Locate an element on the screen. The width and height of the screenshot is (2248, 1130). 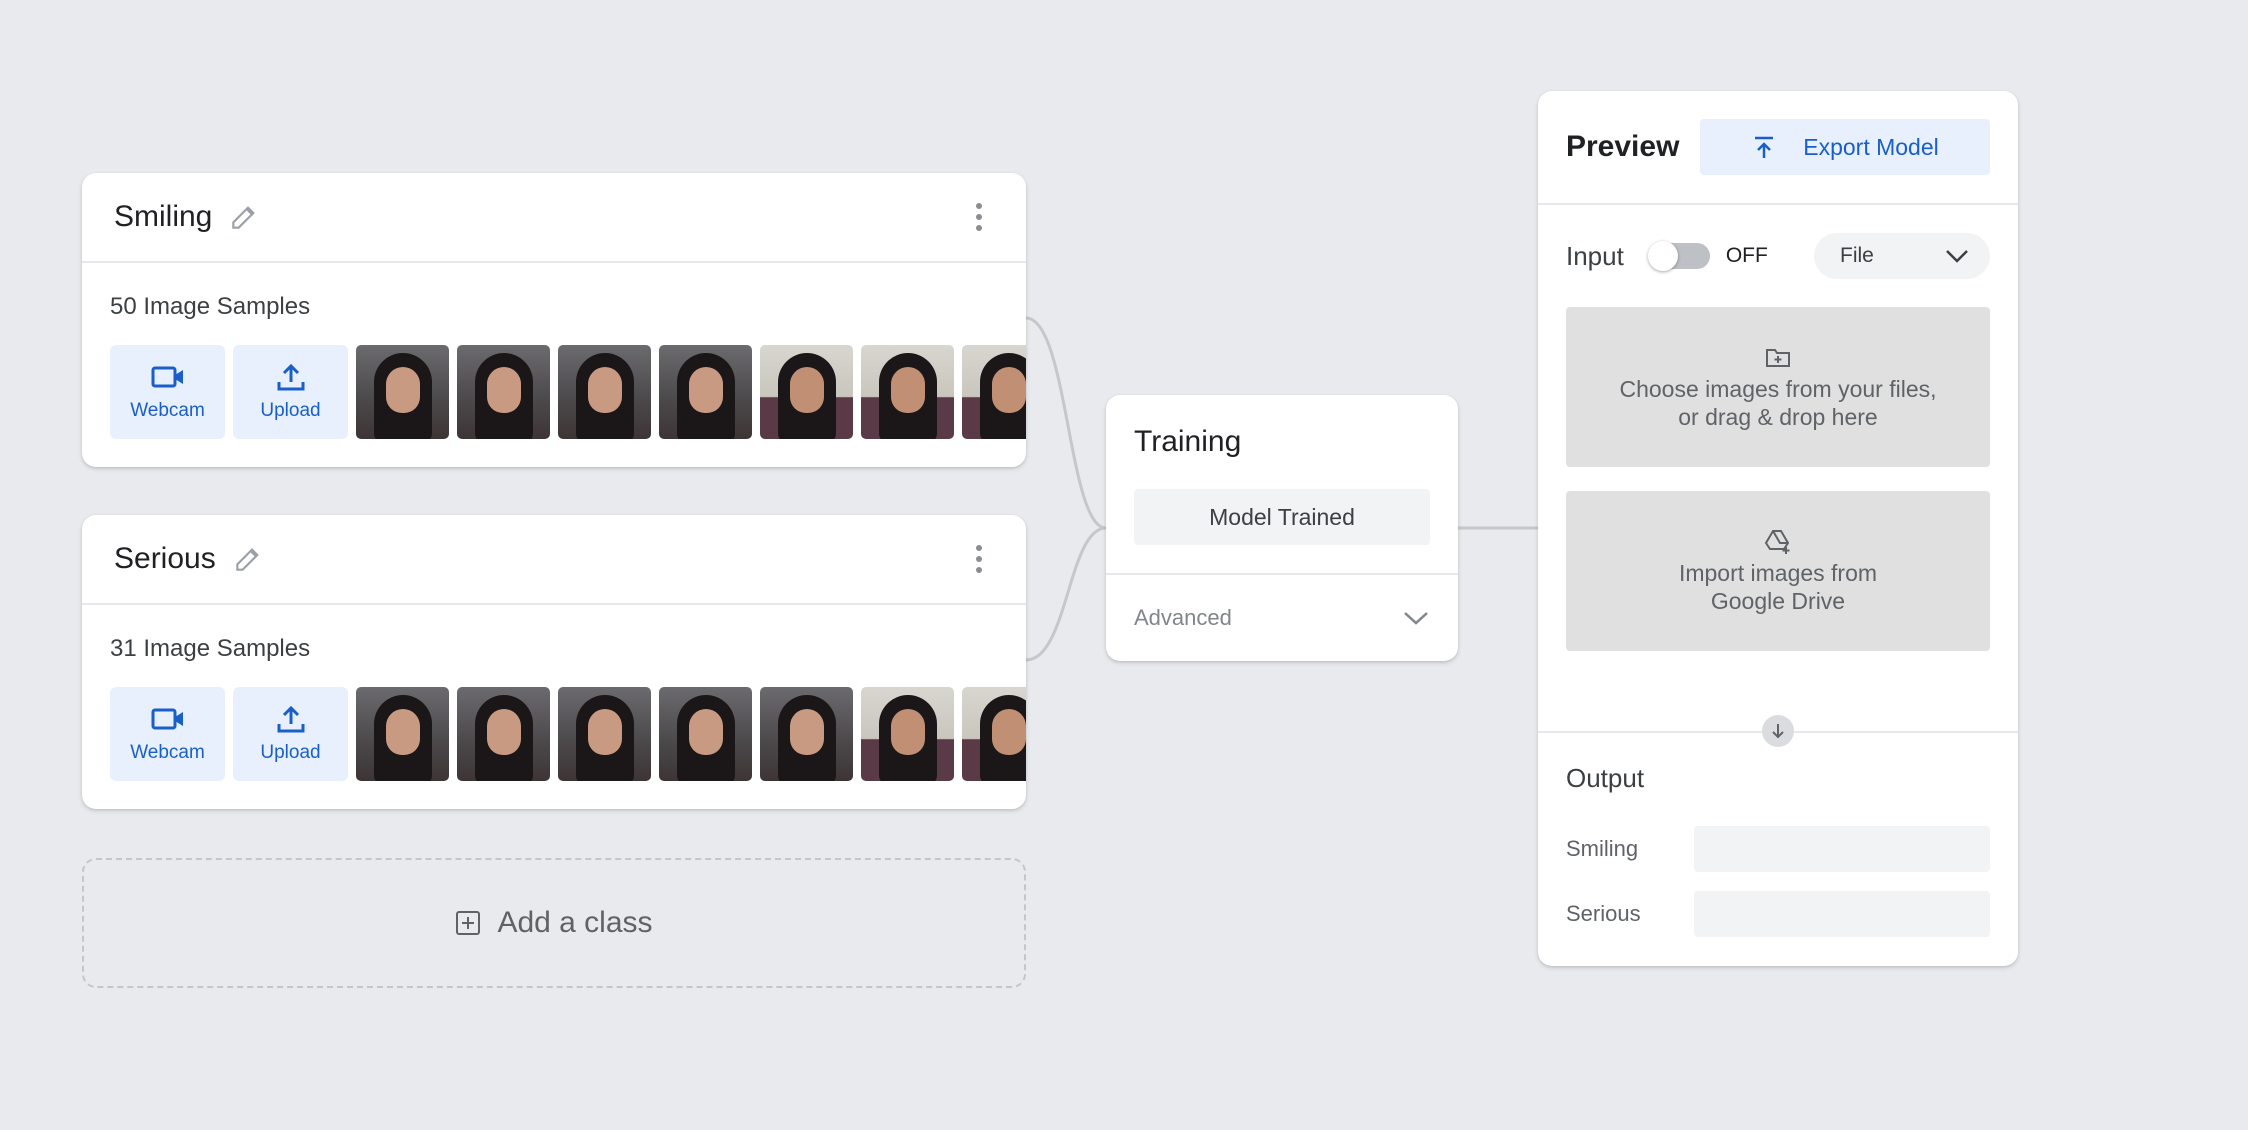
class-card-smiling: Smiling 50 Image Samples Webcam Upload is located at coordinates (554, 320).